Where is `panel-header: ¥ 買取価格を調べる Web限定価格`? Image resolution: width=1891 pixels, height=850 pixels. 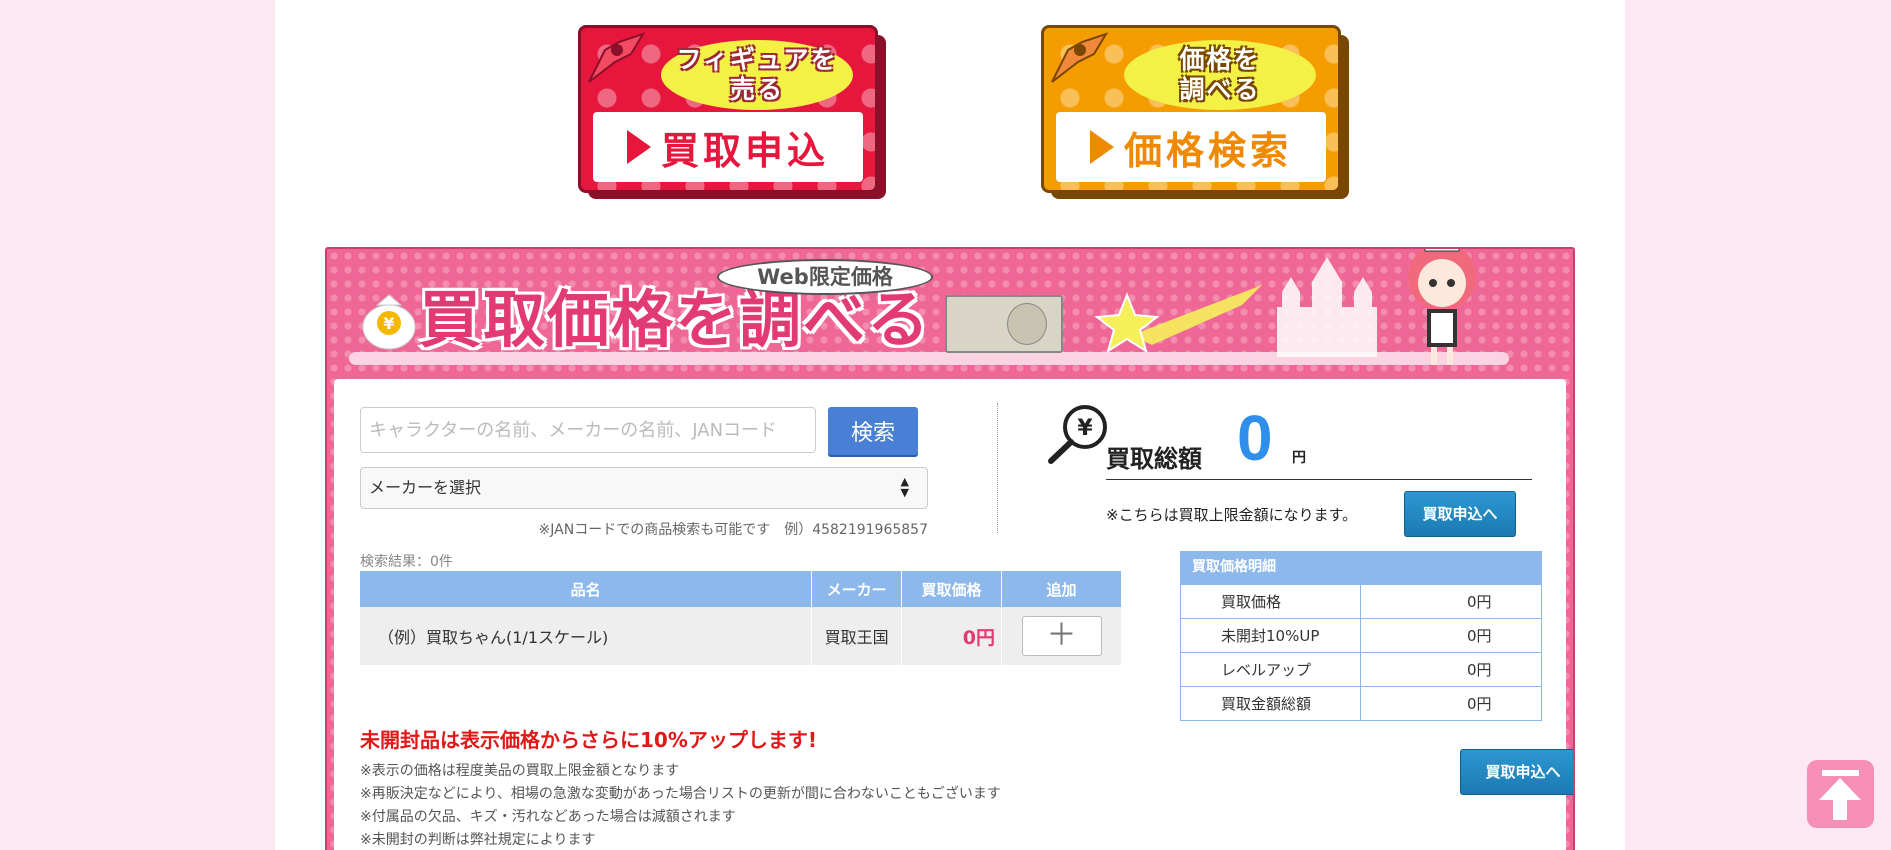
panel-header: ¥ 買取価格を調べる Web限定価格 is located at coordinates (950, 314).